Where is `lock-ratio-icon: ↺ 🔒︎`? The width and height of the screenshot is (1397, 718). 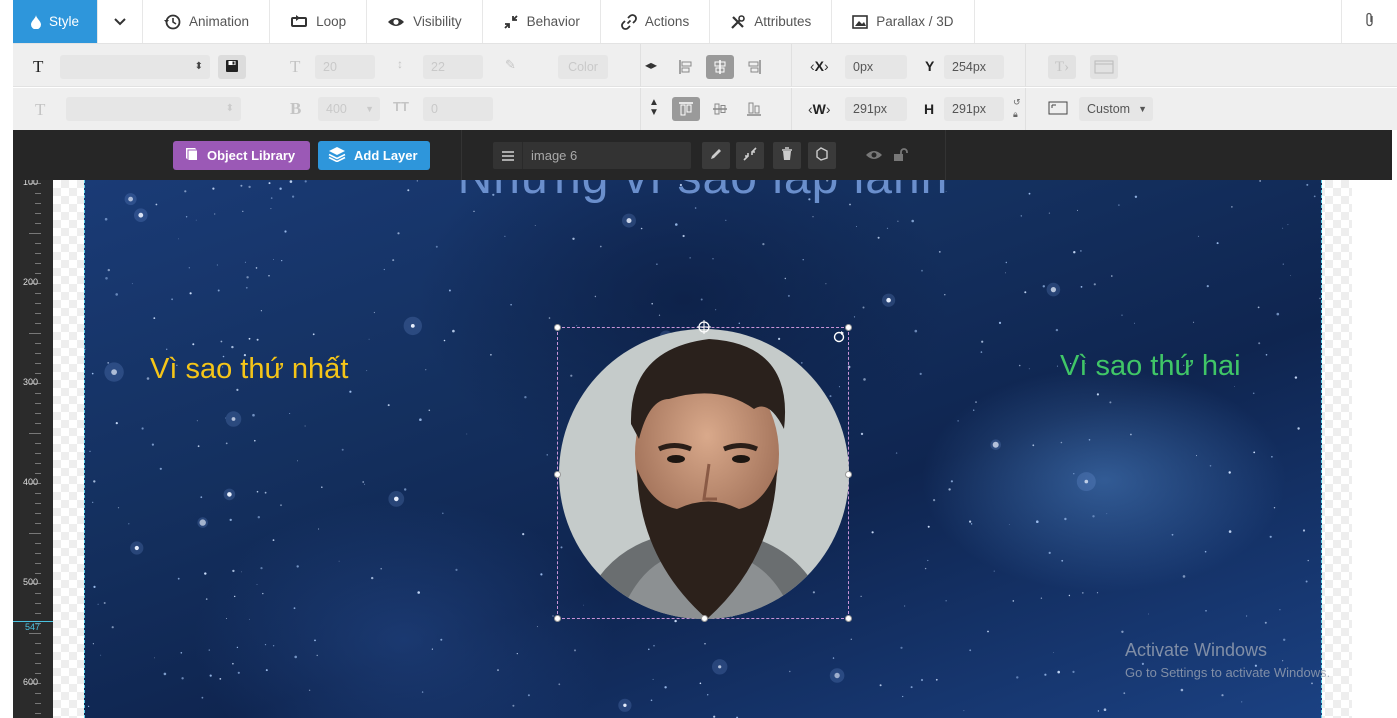 lock-ratio-icon: ↺ 🔒︎ is located at coordinates (1017, 108).